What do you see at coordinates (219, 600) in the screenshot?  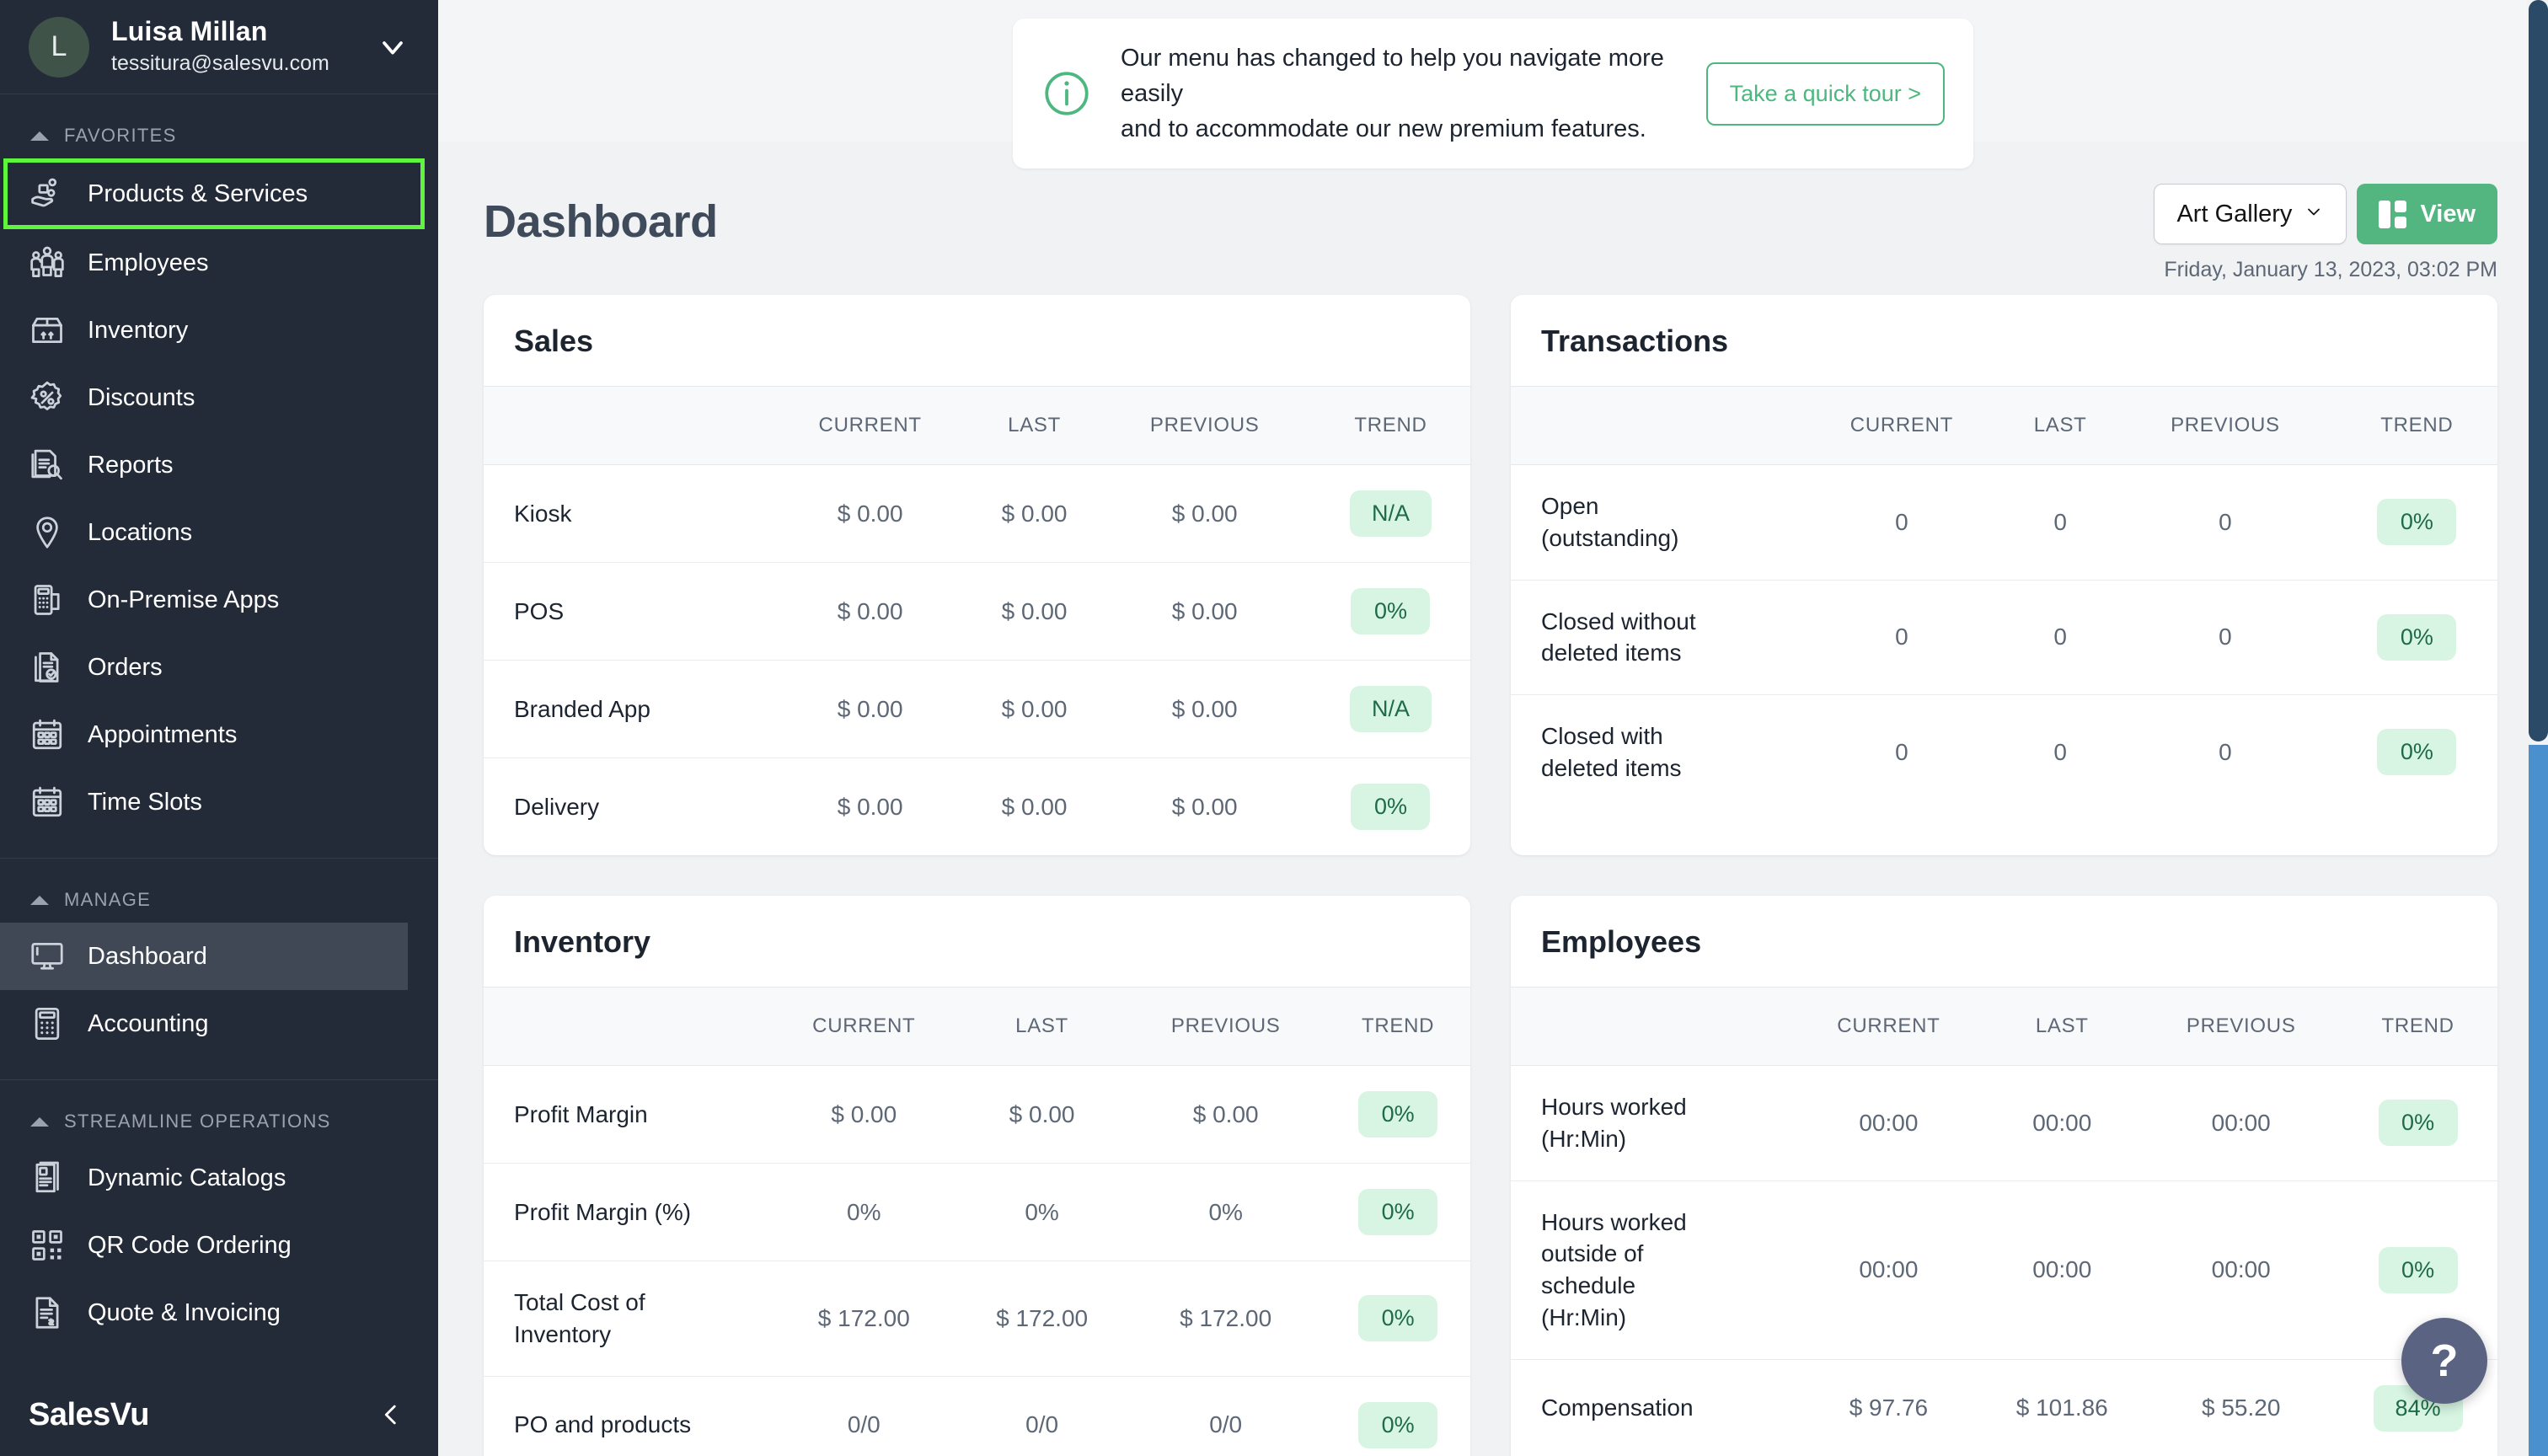 I see `sidebar-item-on-premise-apps: On-Premise Apps` at bounding box center [219, 600].